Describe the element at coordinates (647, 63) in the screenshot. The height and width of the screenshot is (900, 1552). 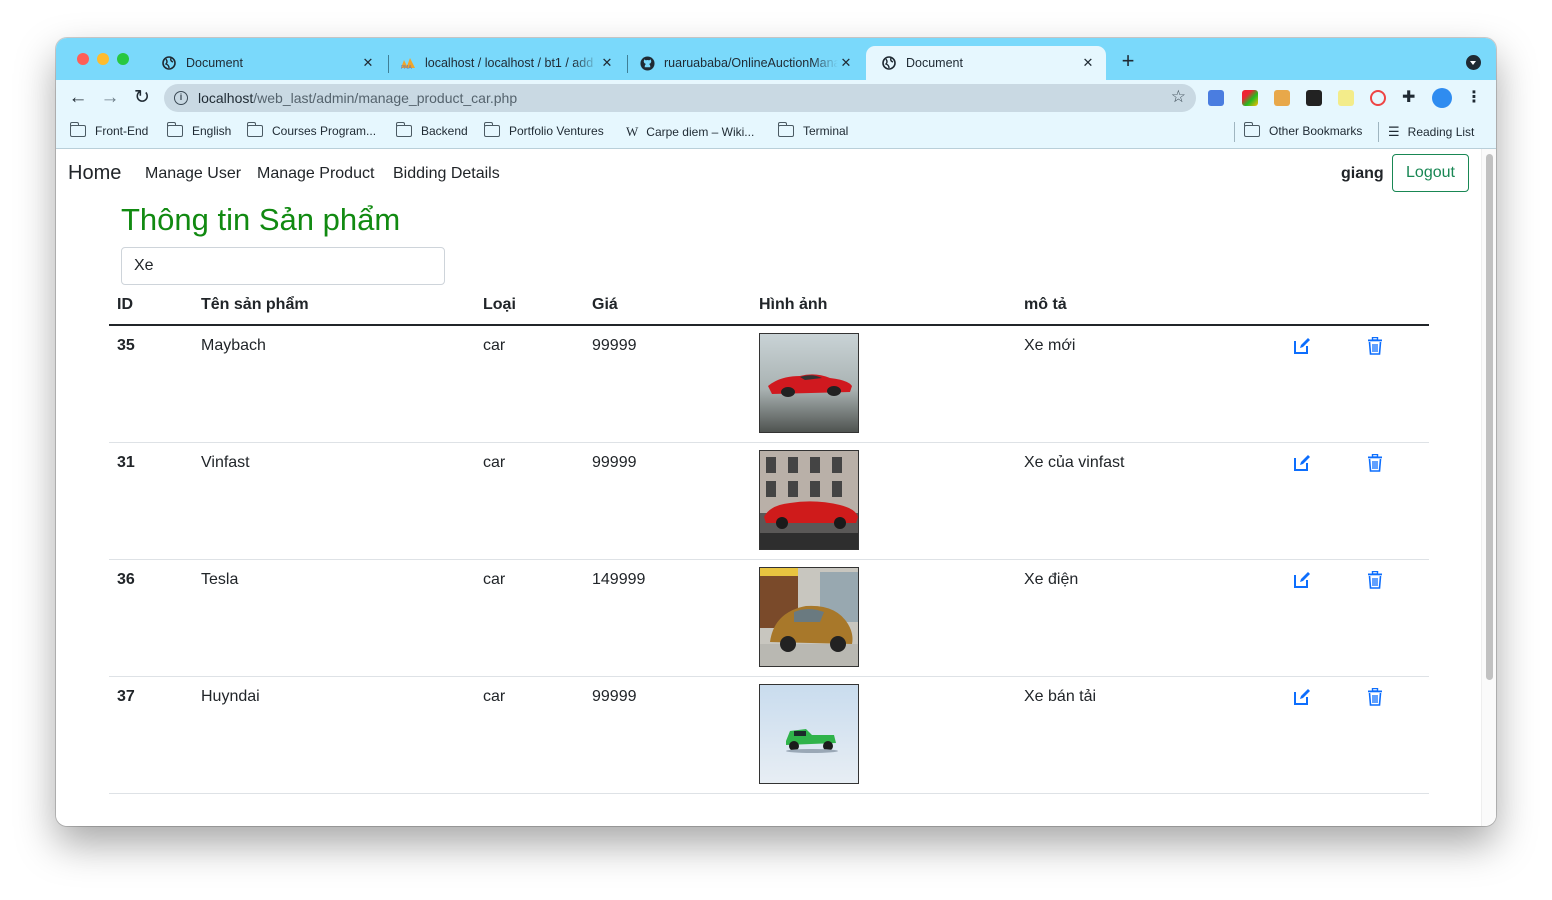
I see `github-icon` at that location.